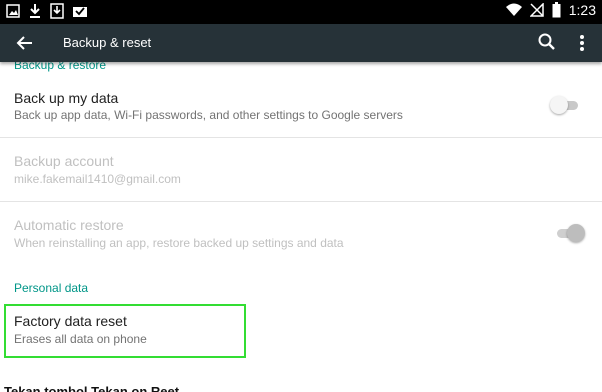 Image resolution: width=602 pixels, height=392 pixels. What do you see at coordinates (57, 11) in the screenshot?
I see `download-box-icon` at bounding box center [57, 11].